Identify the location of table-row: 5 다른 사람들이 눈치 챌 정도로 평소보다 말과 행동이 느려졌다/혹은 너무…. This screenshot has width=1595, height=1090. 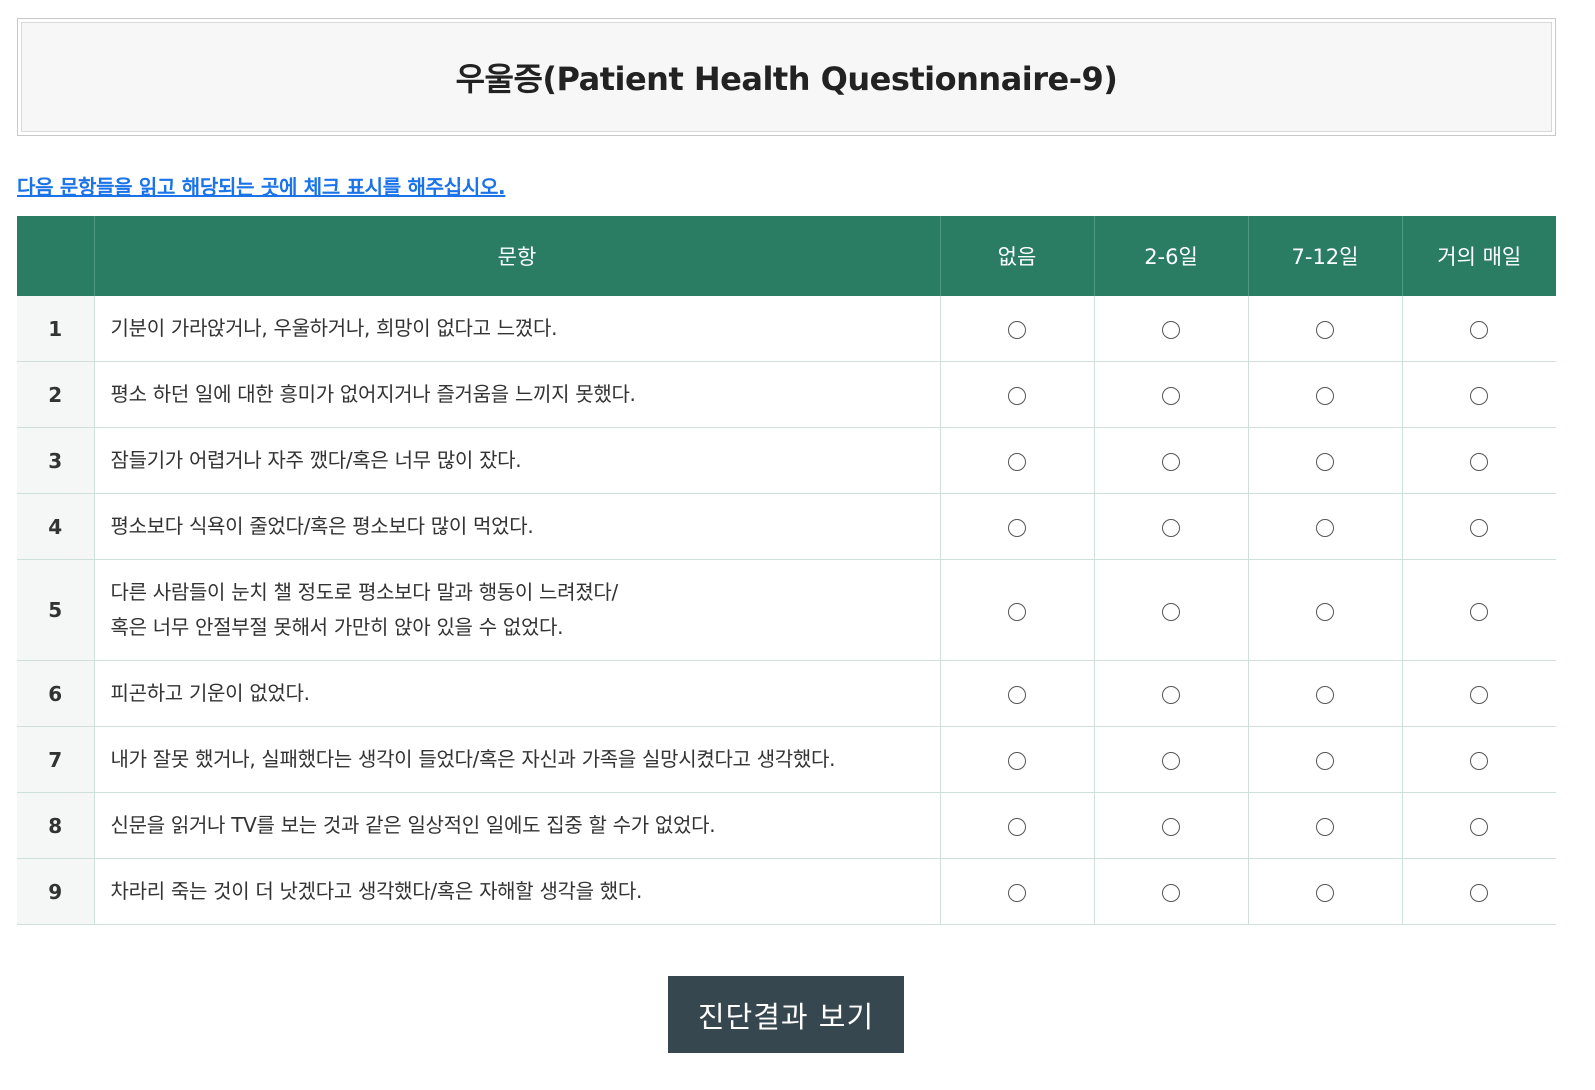
(786, 610).